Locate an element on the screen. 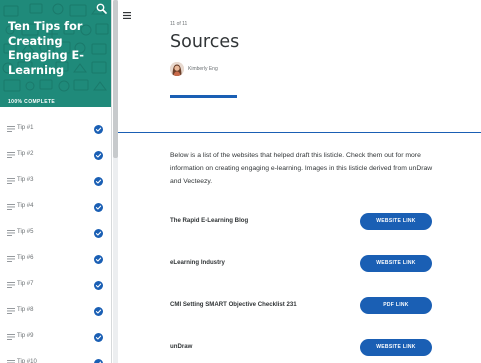  pdf-link-button: PDF LINK is located at coordinates (396, 305).